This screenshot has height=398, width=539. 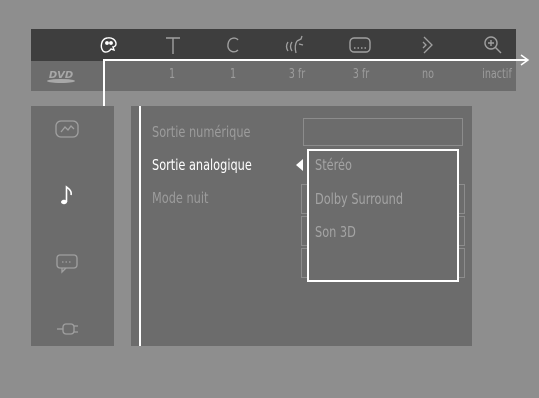 I want to click on chapter-value: 1, so click(x=233, y=74).